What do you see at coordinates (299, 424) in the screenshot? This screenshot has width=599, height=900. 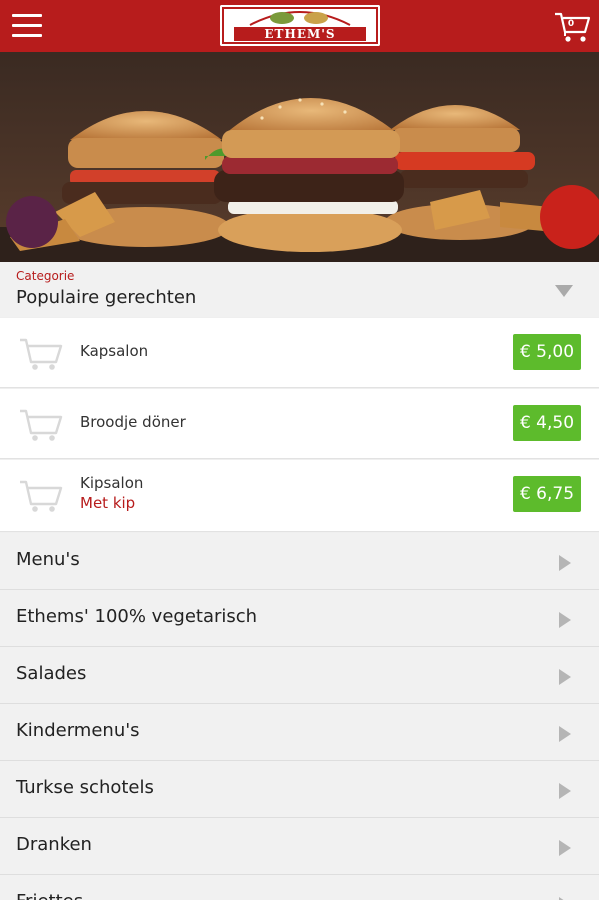 I see `product-row-broodje-doner: Broodje döner € 4,50` at bounding box center [299, 424].